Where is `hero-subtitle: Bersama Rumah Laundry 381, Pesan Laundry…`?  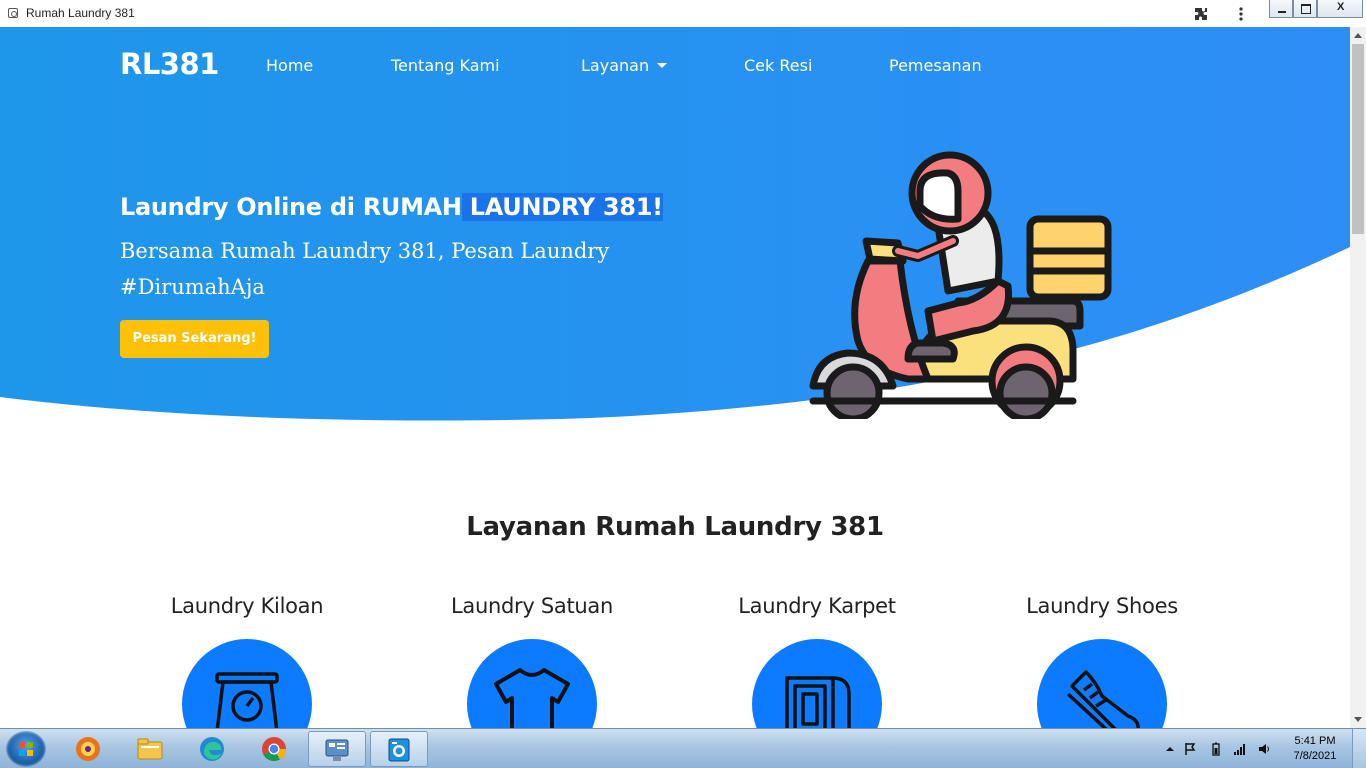 hero-subtitle: Bersama Rumah Laundry 381, Pesan Laundry… is located at coordinates (365, 269).